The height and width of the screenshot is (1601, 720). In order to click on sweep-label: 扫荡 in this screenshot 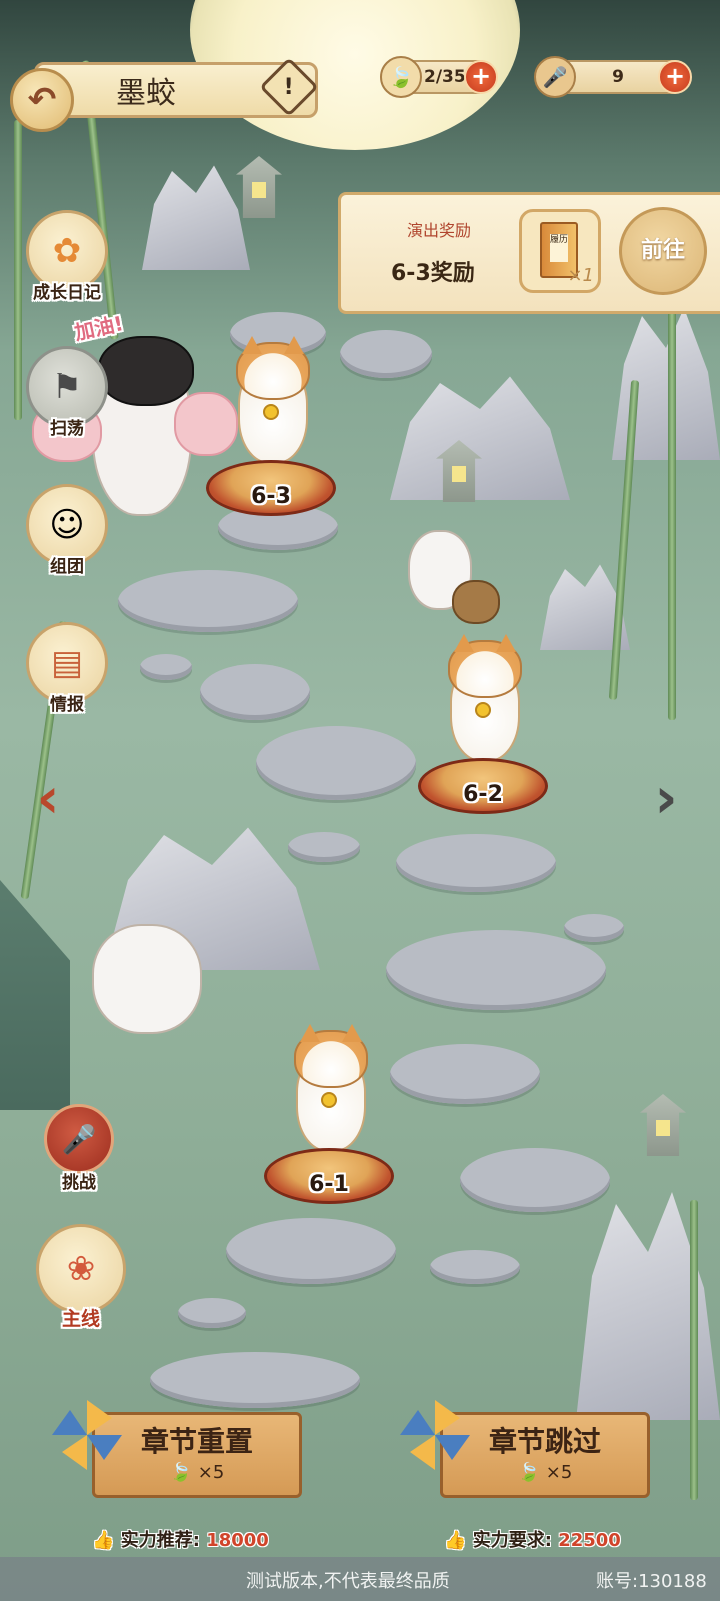, I will do `click(67, 429)`.